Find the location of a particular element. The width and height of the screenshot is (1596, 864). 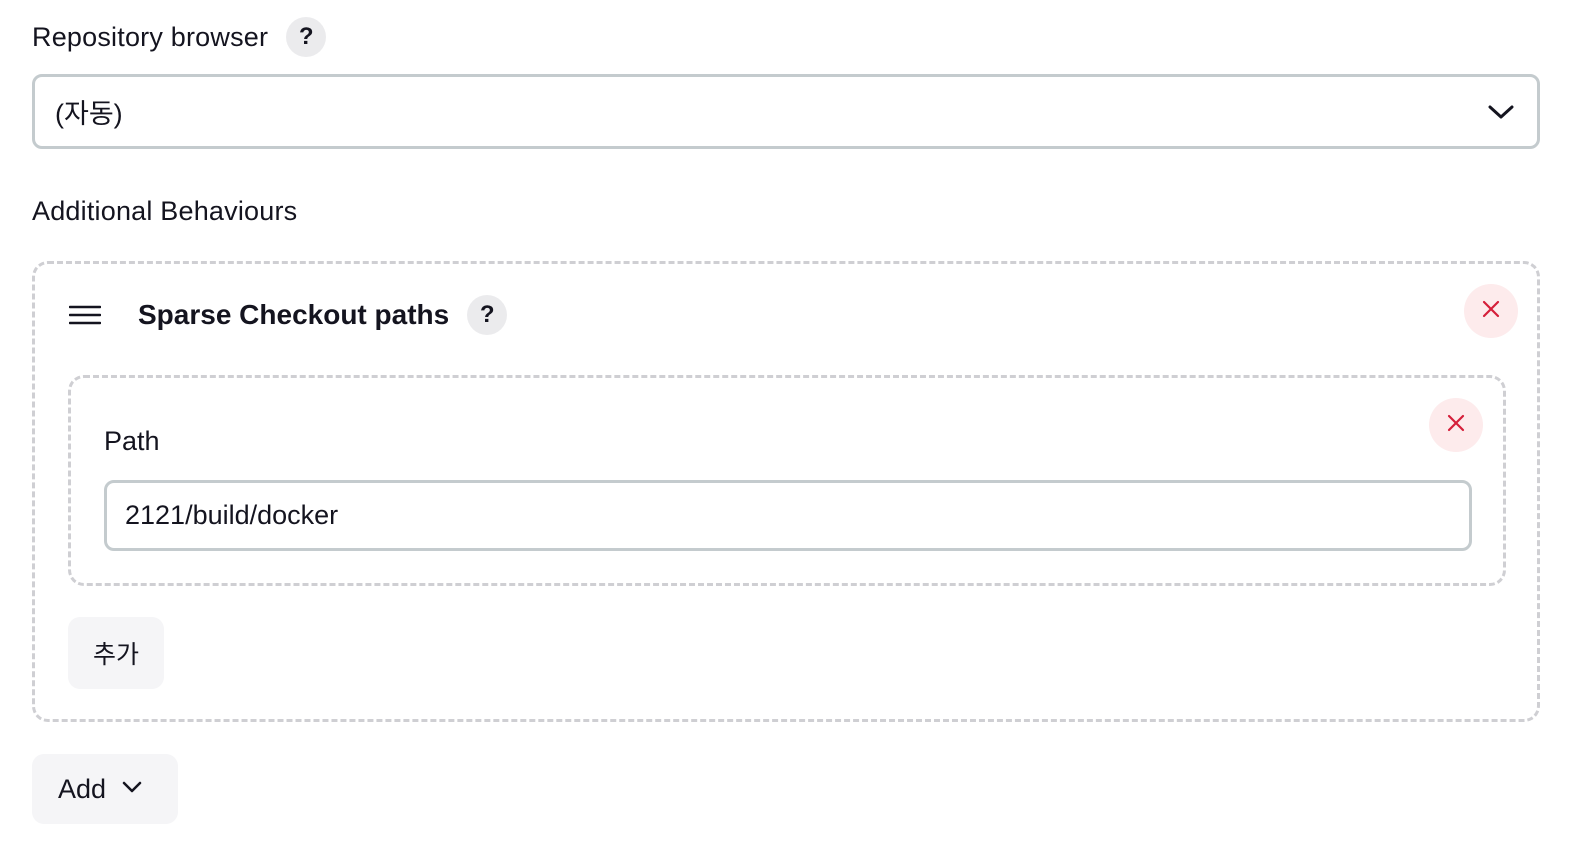

delete-path-button is located at coordinates (1456, 425).